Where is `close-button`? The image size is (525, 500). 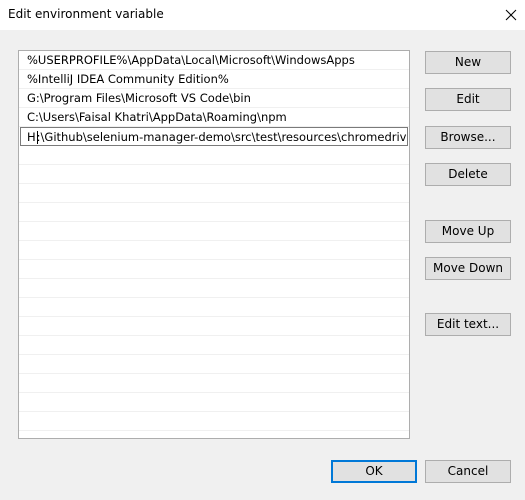 close-button is located at coordinates (510, 15).